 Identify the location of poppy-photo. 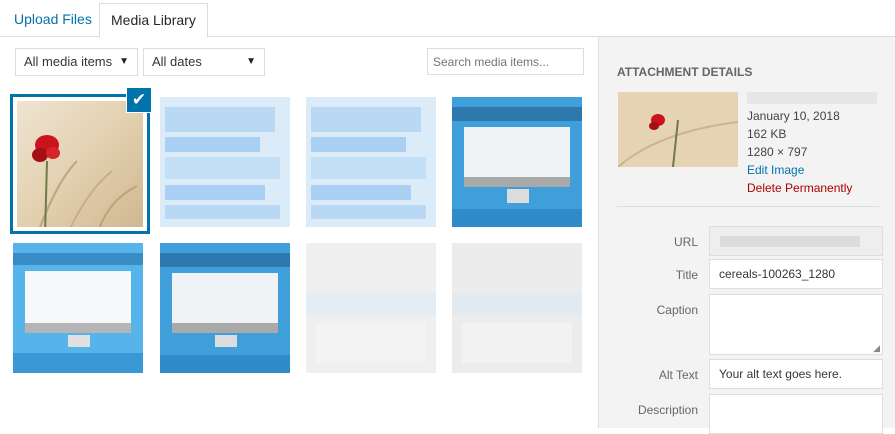
(80, 164).